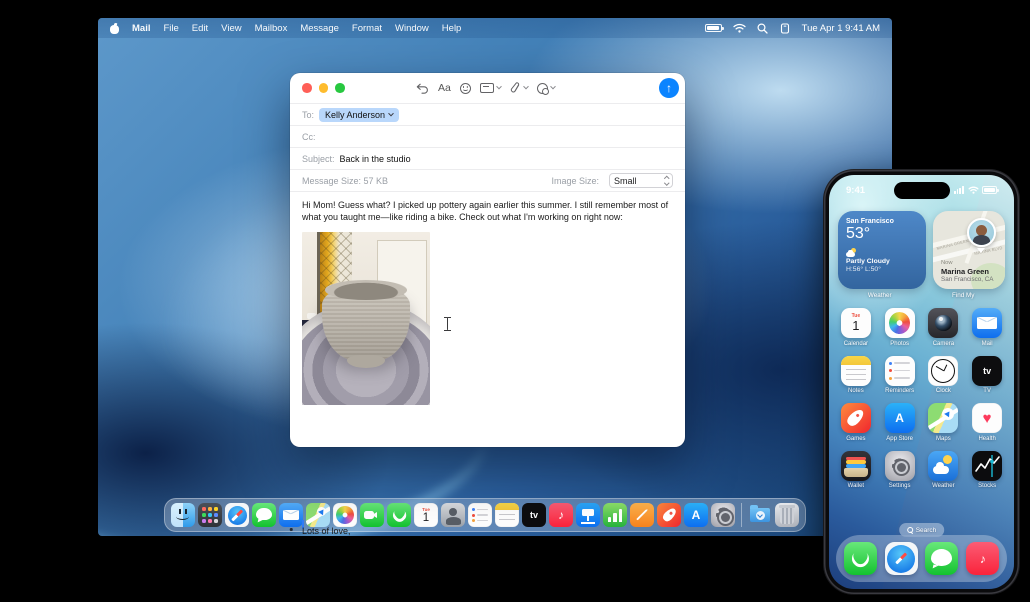 This screenshot has height=602, width=1030. Describe the element at coordinates (785, 28) in the screenshot. I see `iphone-mirroring-icon` at that location.